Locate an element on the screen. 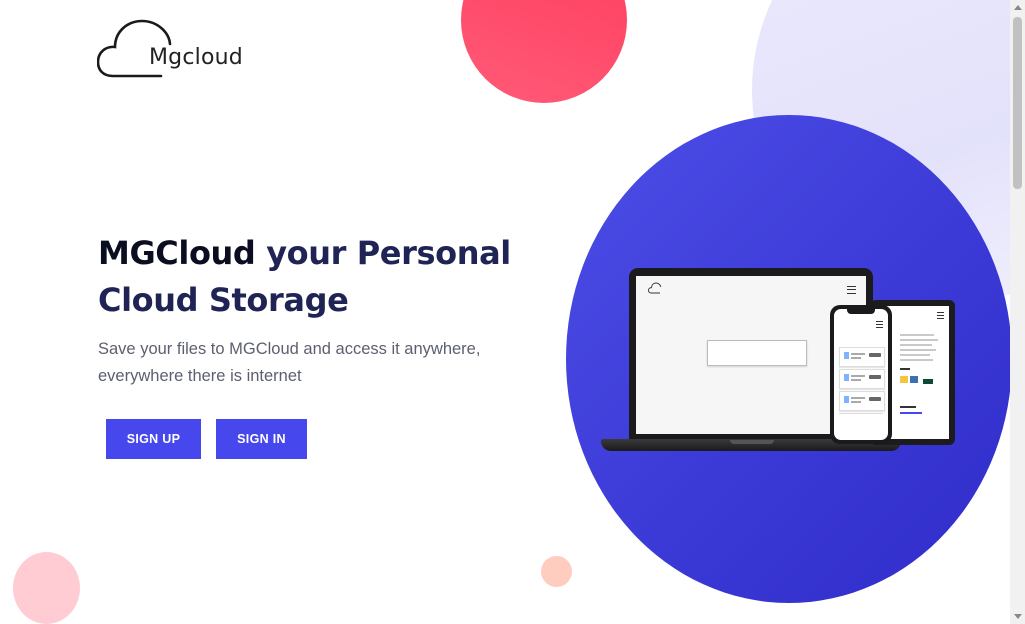  folder-icon is located at coordinates (904, 379).